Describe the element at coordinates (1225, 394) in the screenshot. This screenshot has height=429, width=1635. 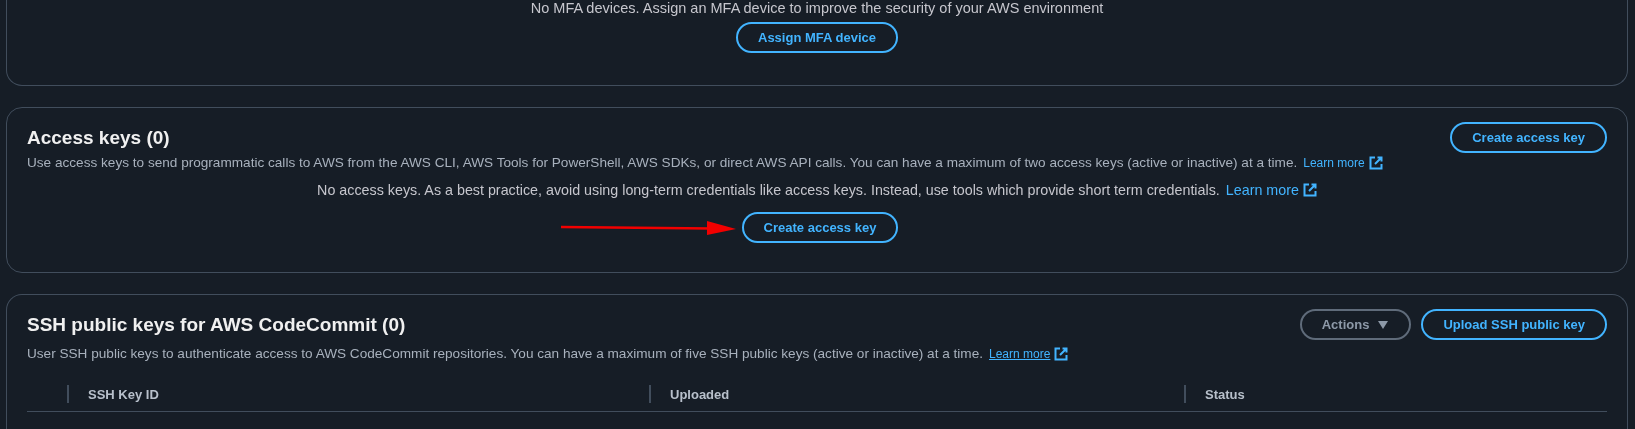
I see `column-header: Status` at that location.